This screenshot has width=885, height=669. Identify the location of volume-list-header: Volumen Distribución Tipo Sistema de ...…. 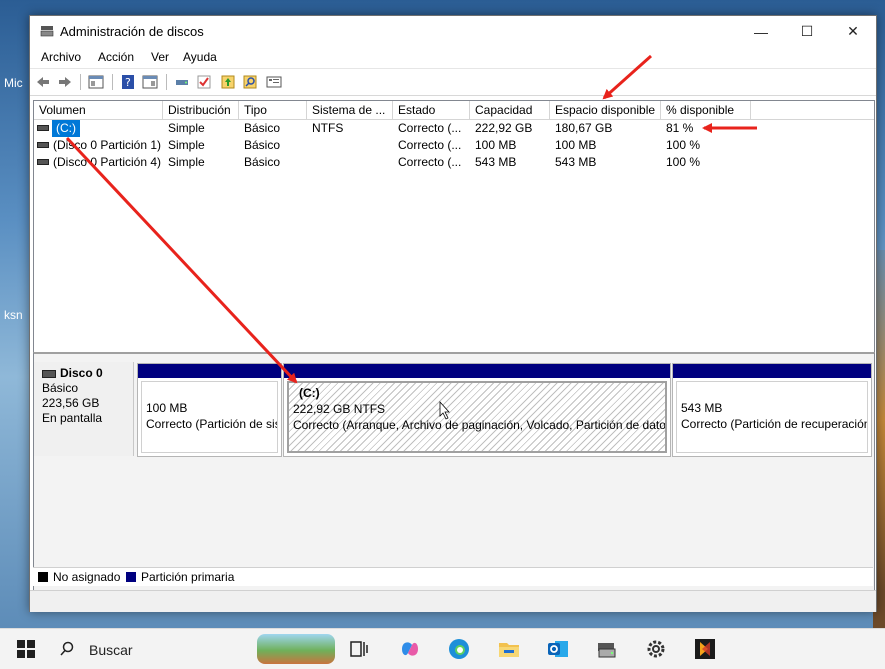
(454, 110).